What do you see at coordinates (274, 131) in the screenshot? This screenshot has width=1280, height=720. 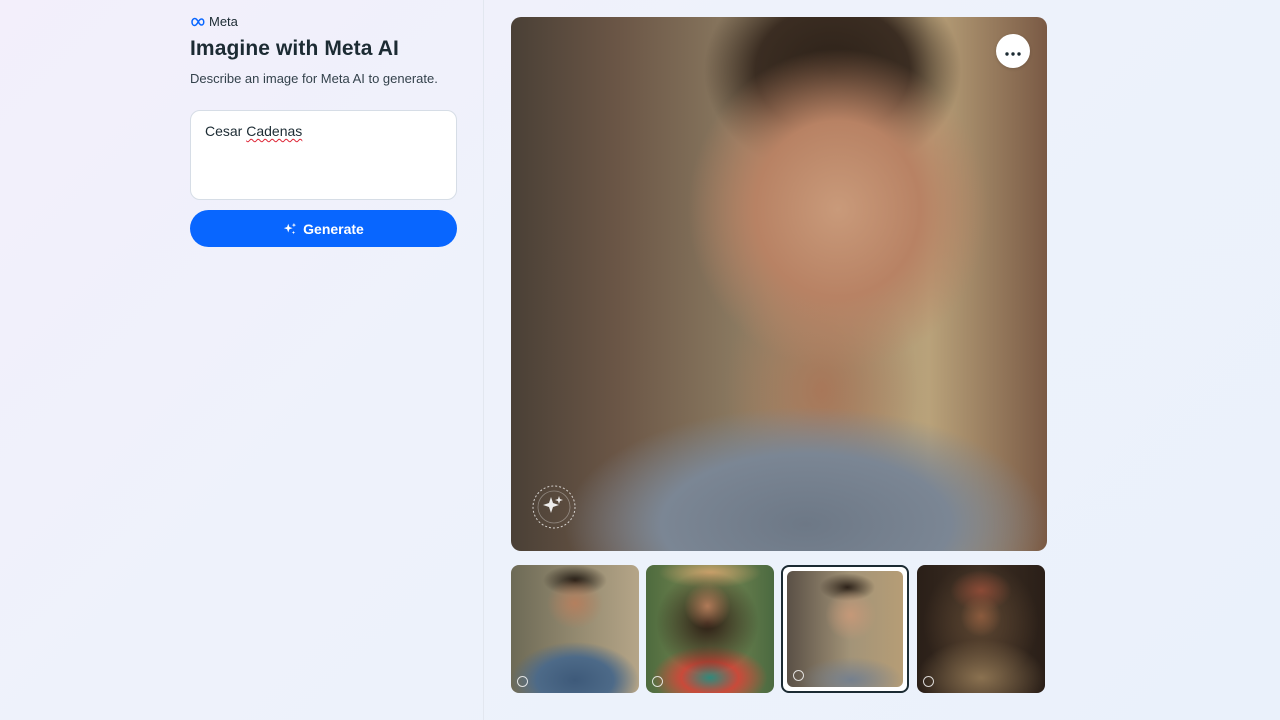 I see `prompt-text-misspelled: Cadenas` at bounding box center [274, 131].